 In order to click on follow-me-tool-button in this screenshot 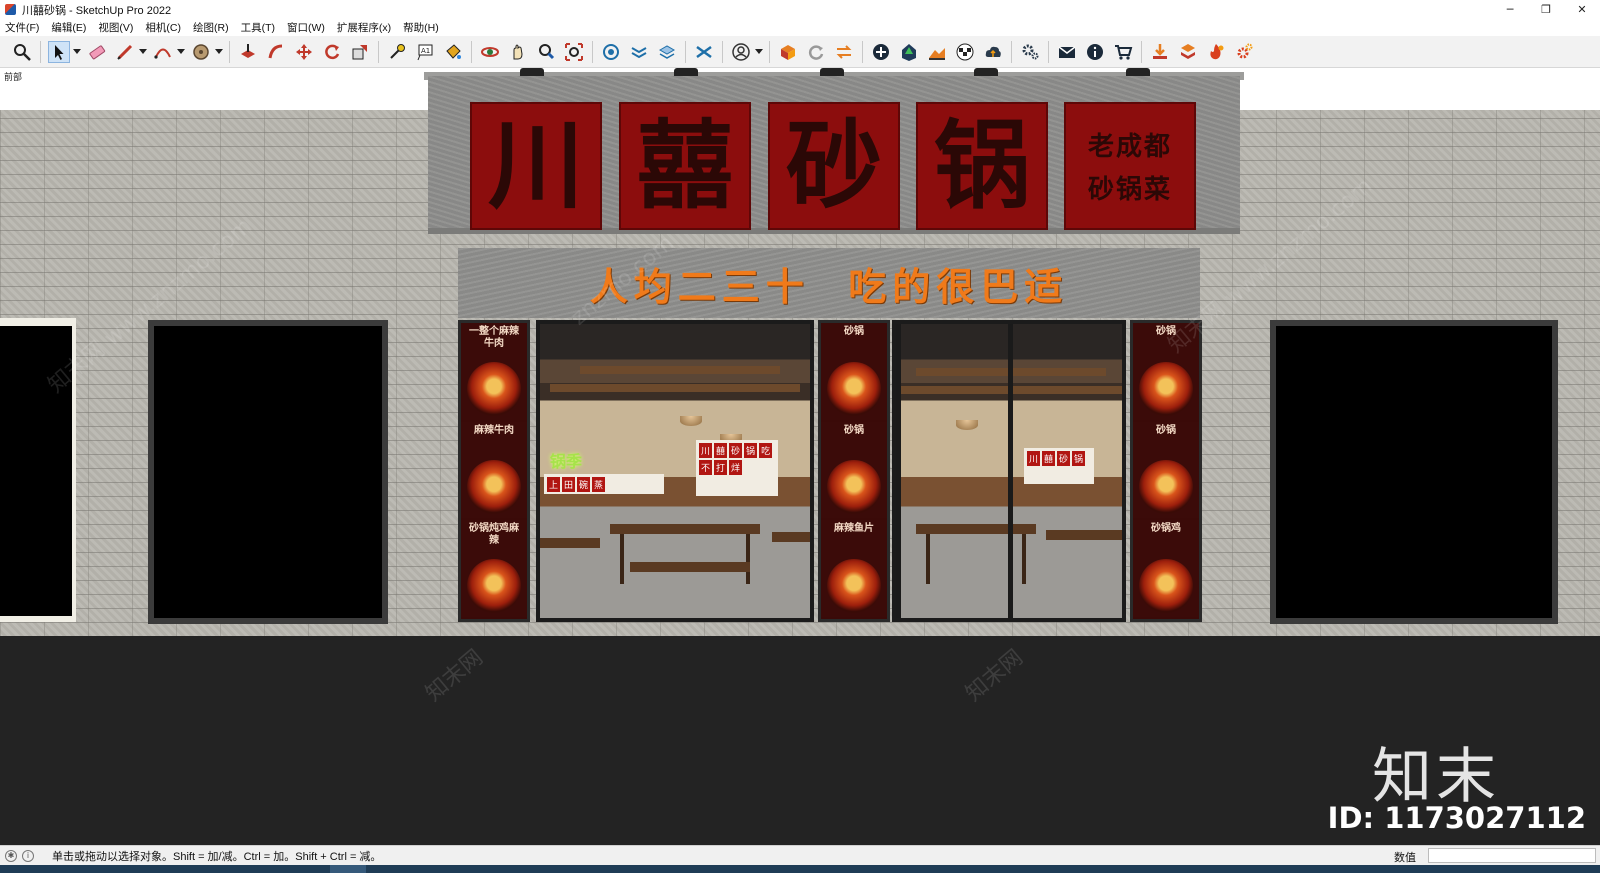, I will do `click(276, 52)`.